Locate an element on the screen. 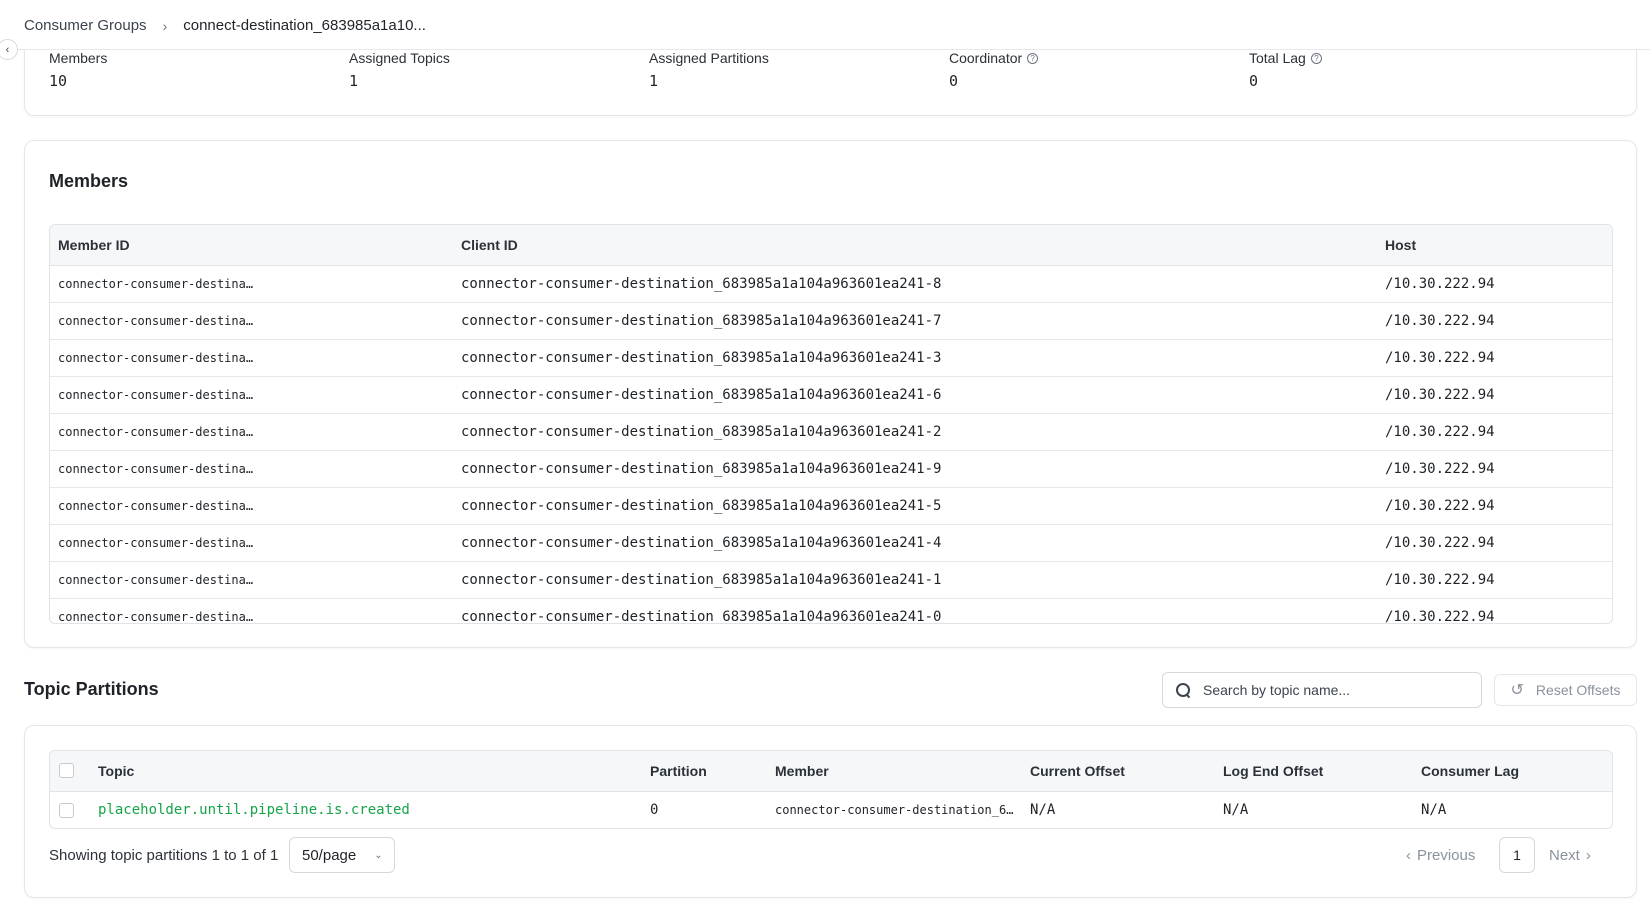 Image resolution: width=1650 pixels, height=909 pixels. chevron-right-icon: › is located at coordinates (1588, 855).